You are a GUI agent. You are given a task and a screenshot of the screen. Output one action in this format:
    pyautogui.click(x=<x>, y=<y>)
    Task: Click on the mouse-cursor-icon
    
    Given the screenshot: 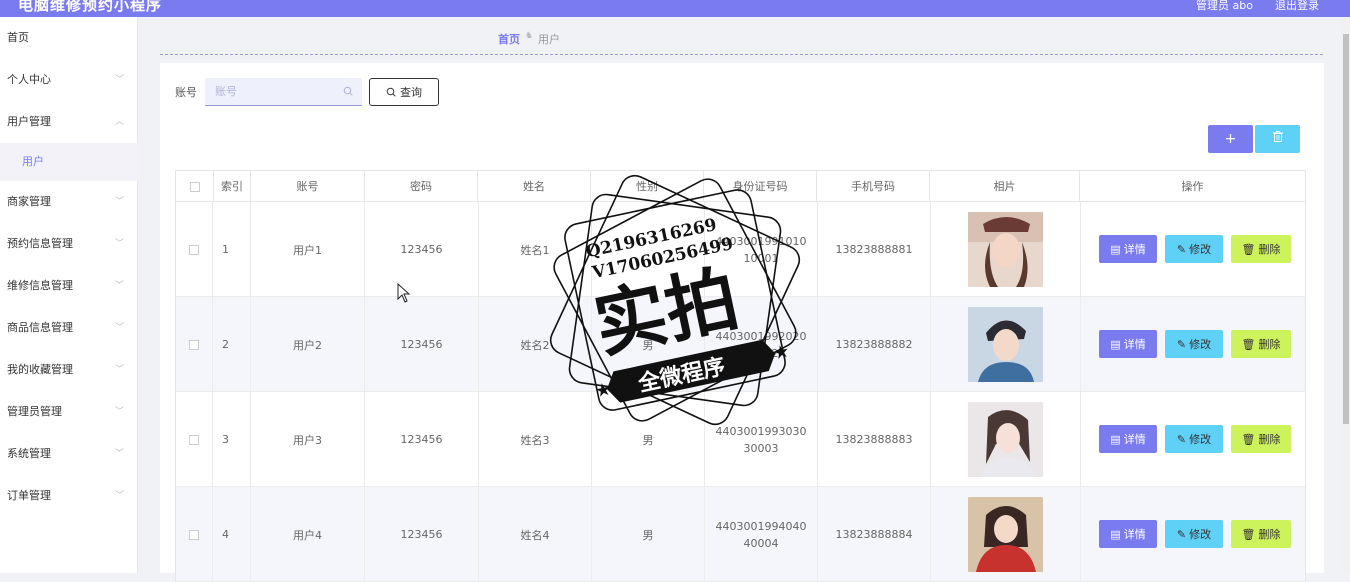 What is the action you would take?
    pyautogui.click(x=404, y=293)
    